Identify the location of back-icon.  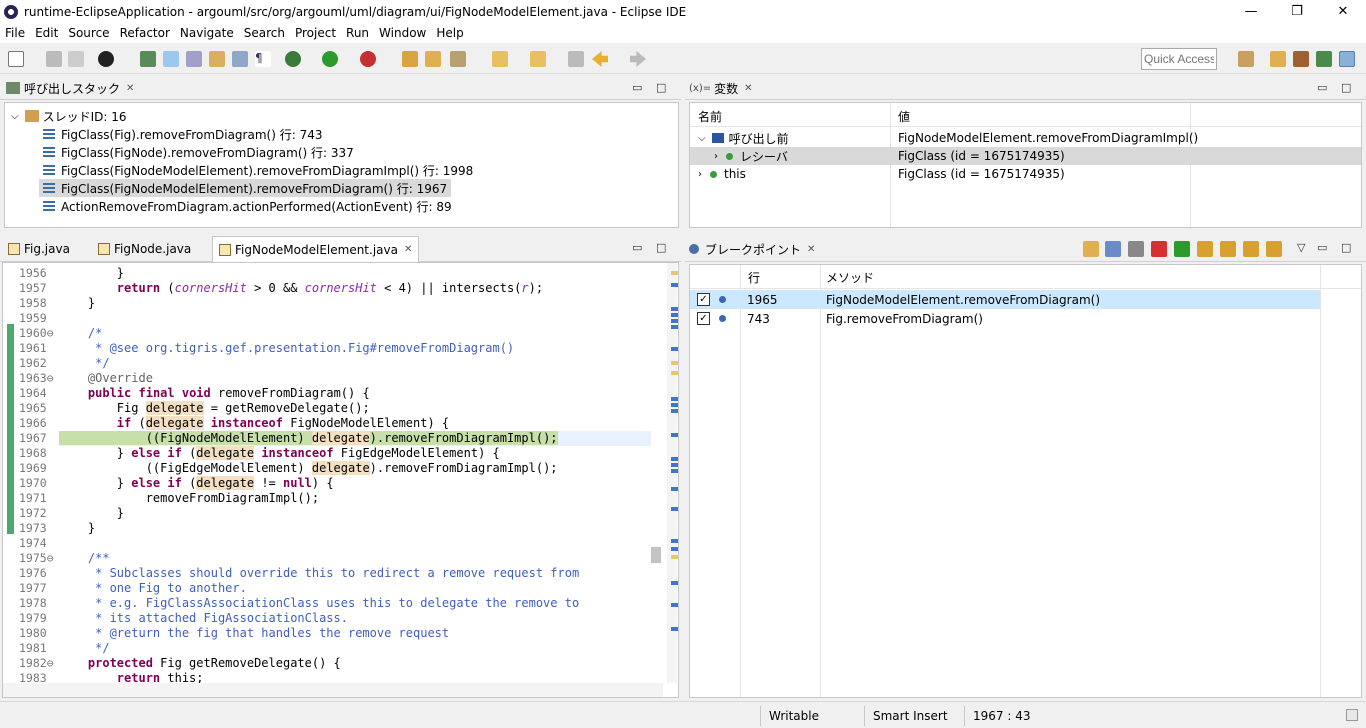
(600, 59).